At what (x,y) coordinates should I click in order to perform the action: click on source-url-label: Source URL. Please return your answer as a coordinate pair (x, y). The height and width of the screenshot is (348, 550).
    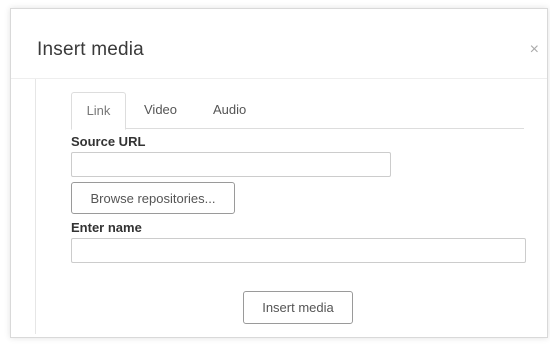
    Looking at the image, I should click on (108, 141).